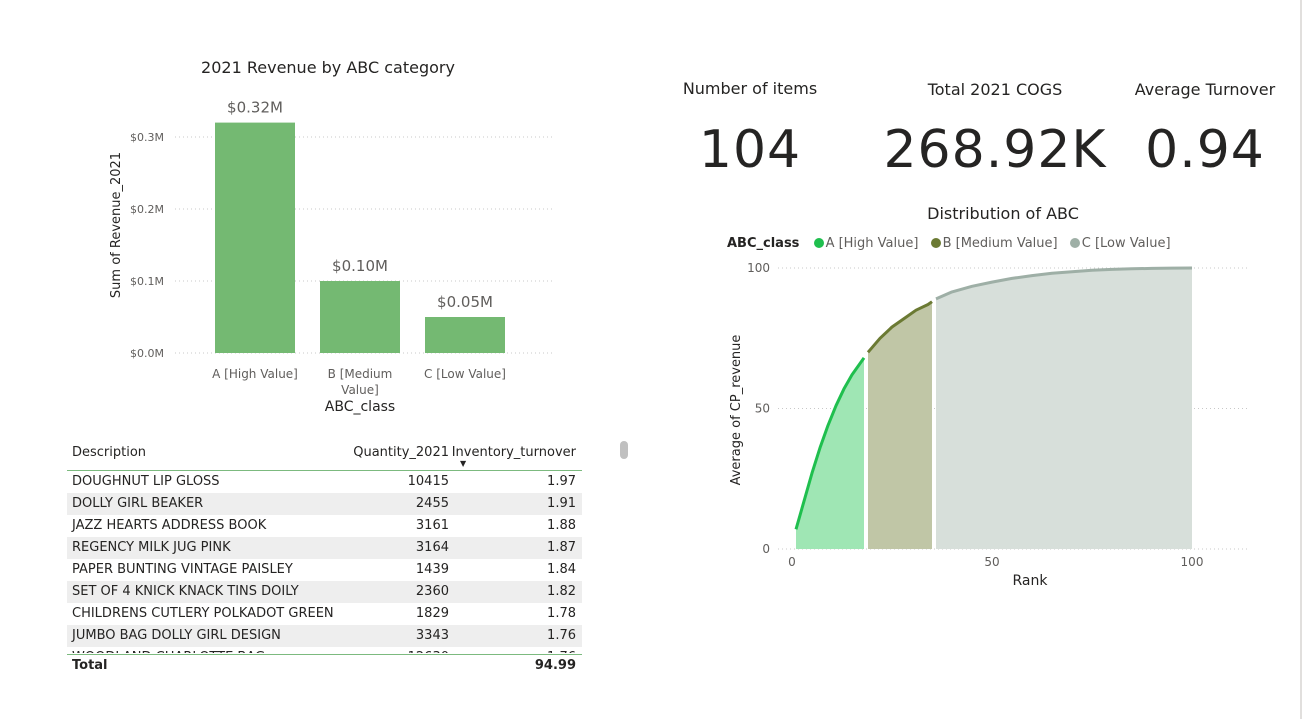 The width and height of the screenshot is (1310, 719). What do you see at coordinates (109, 452) in the screenshot?
I see `column-header-description: Description` at bounding box center [109, 452].